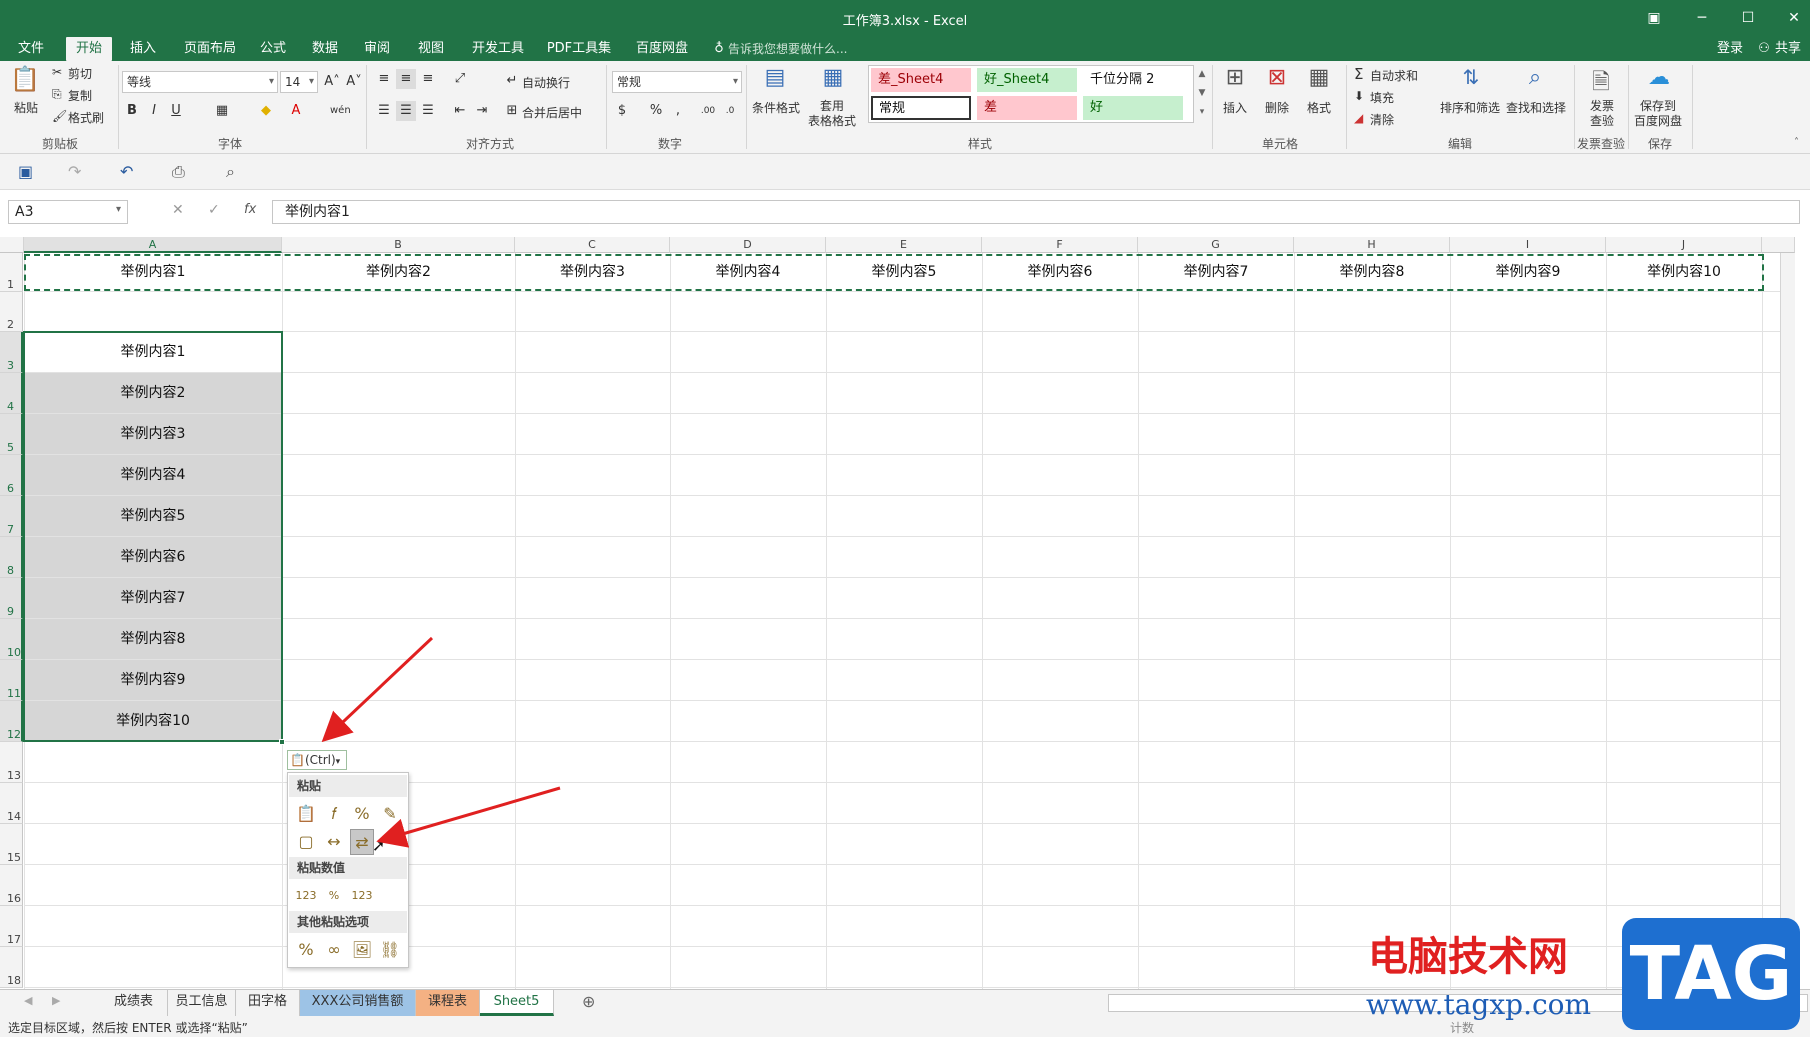  I want to click on sheet-tab: 员工信息, so click(202, 1003).